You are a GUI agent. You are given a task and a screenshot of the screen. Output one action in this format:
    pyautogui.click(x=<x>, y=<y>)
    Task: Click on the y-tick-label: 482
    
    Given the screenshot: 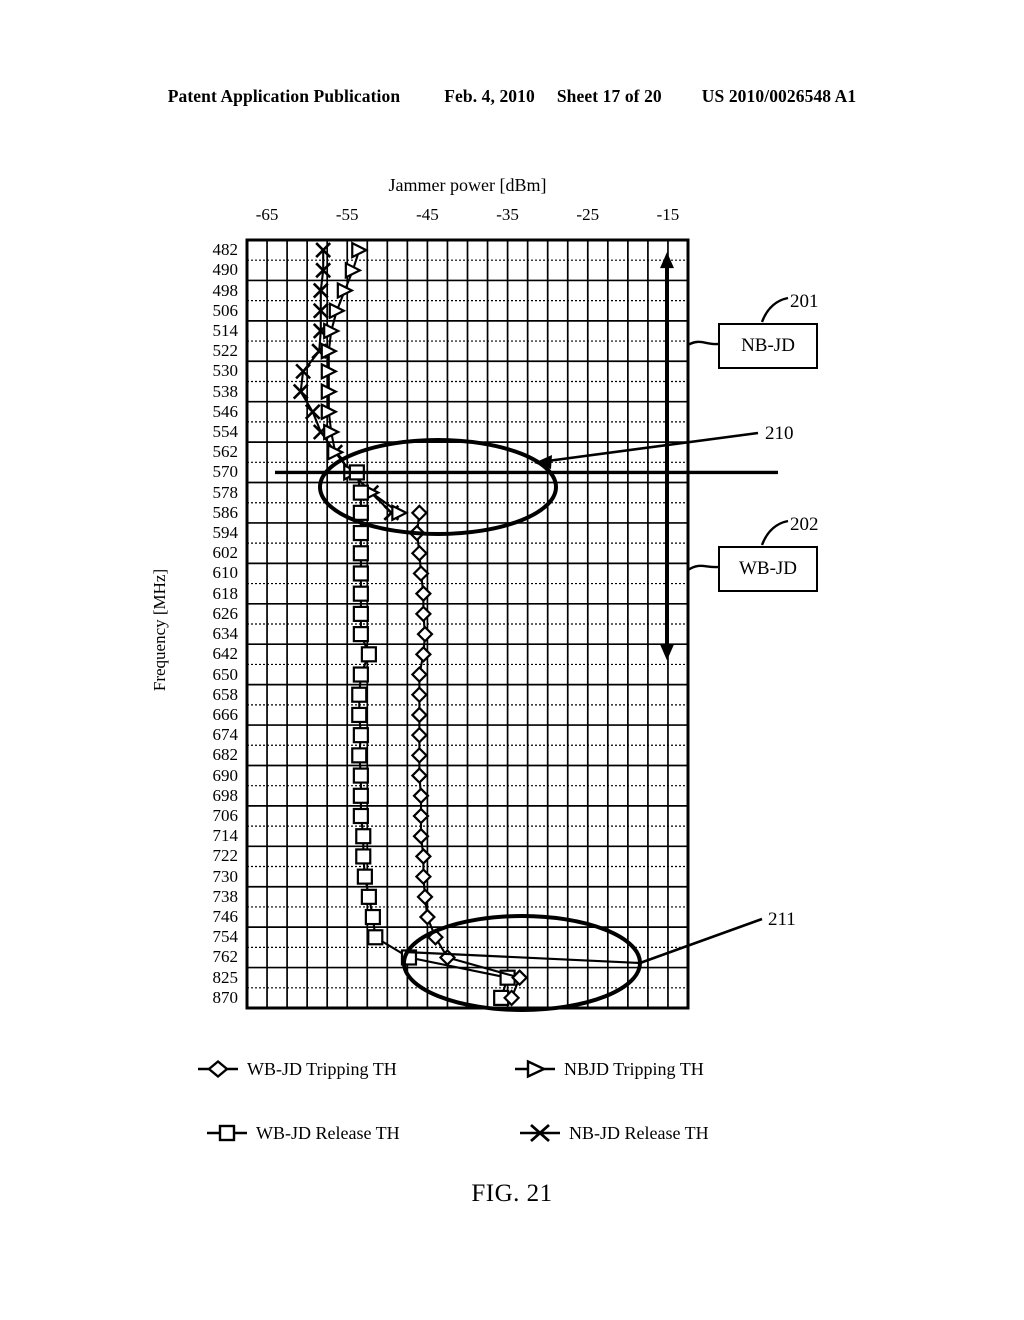 What is the action you would take?
    pyautogui.click(x=225, y=250)
    